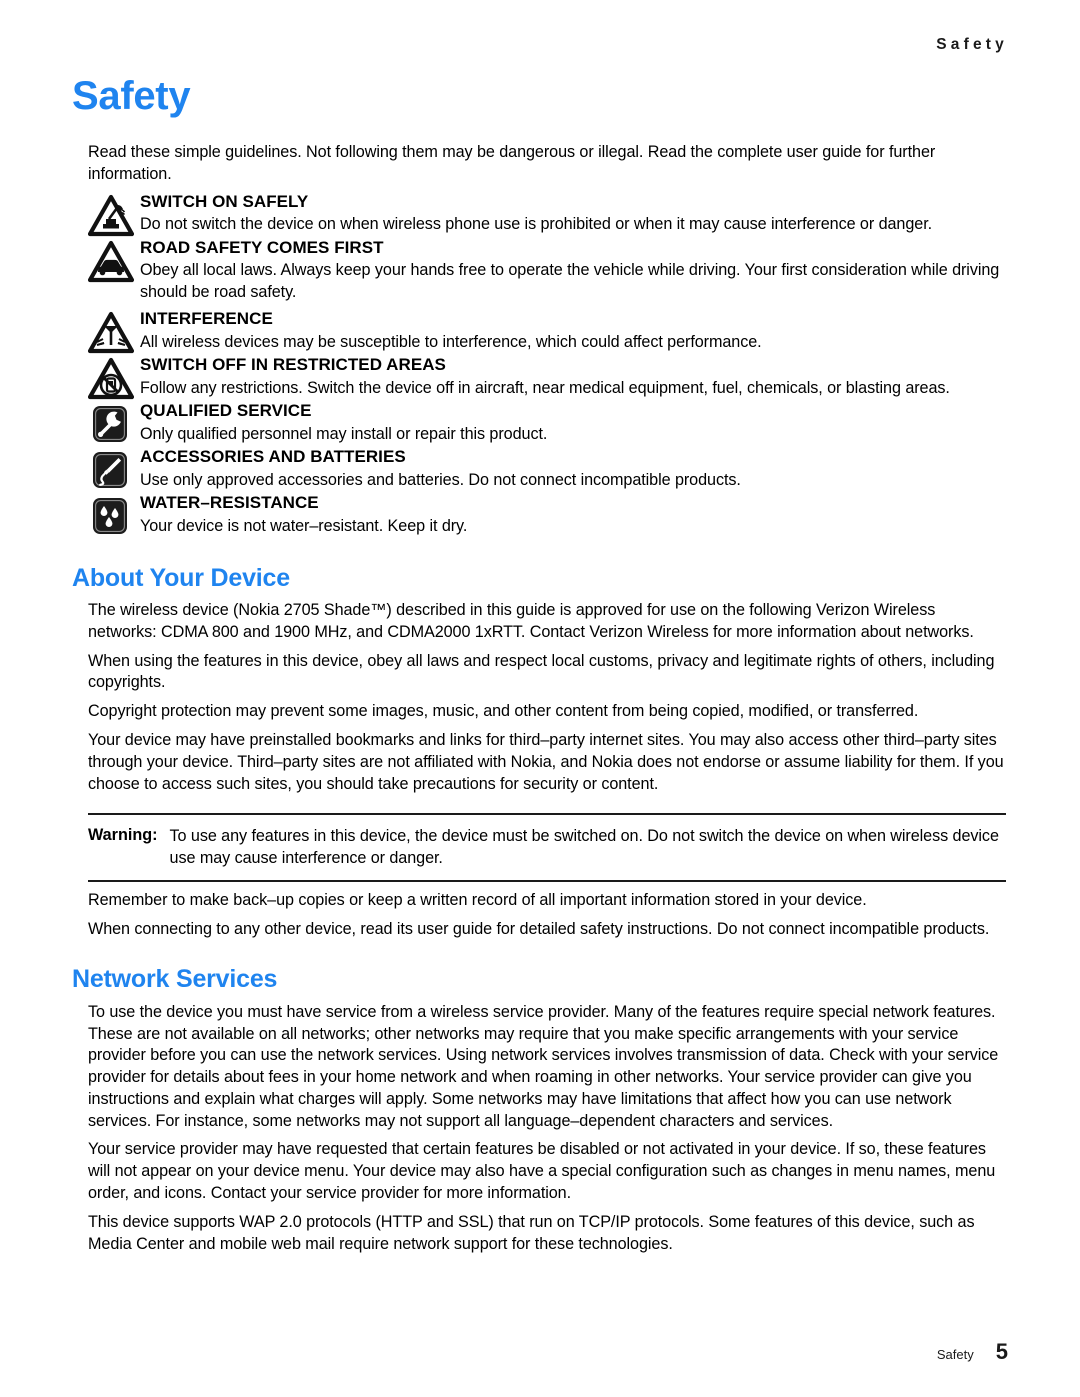 The height and width of the screenshot is (1397, 1080). Describe the element at coordinates (111, 333) in the screenshot. I see `interference-antenna-triangle-icon` at that location.